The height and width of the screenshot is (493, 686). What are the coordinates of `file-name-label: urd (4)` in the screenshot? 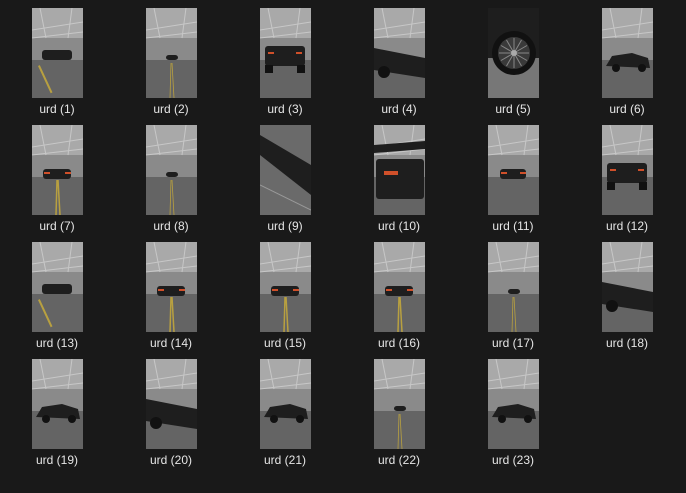 It's located at (399, 109).